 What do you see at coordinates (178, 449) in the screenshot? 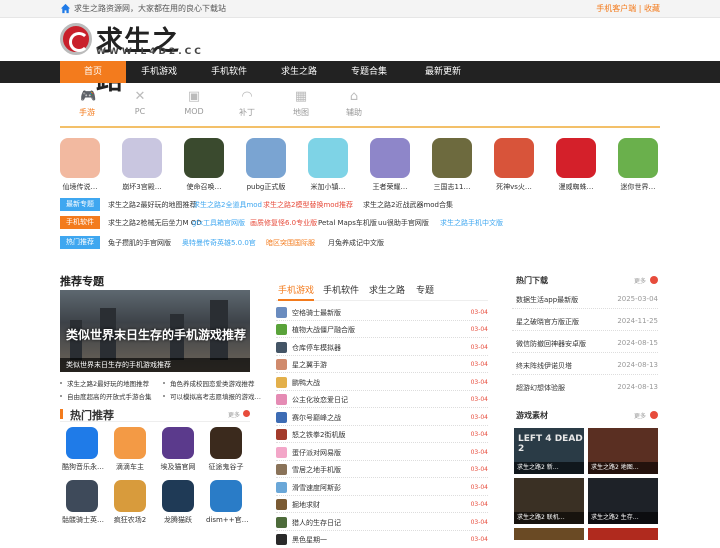
I see `hot-app: 埃及猫官网` at bounding box center [178, 449].